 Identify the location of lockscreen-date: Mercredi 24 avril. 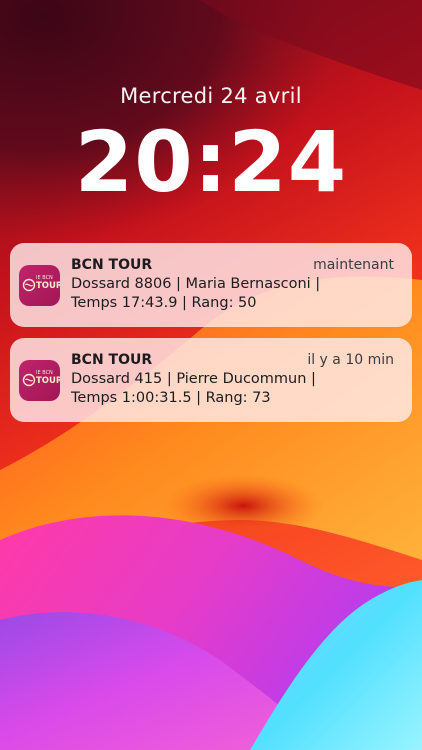
(211, 96).